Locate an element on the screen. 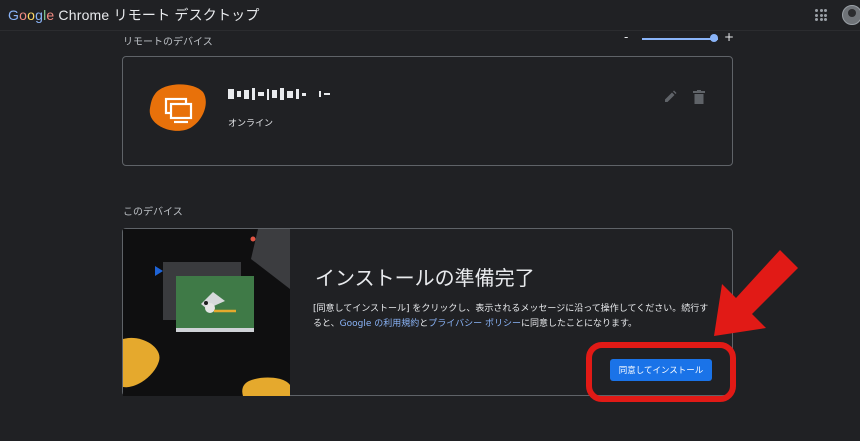 This screenshot has width=860, height=441. computer-illustration-icon is located at coordinates (206, 312).